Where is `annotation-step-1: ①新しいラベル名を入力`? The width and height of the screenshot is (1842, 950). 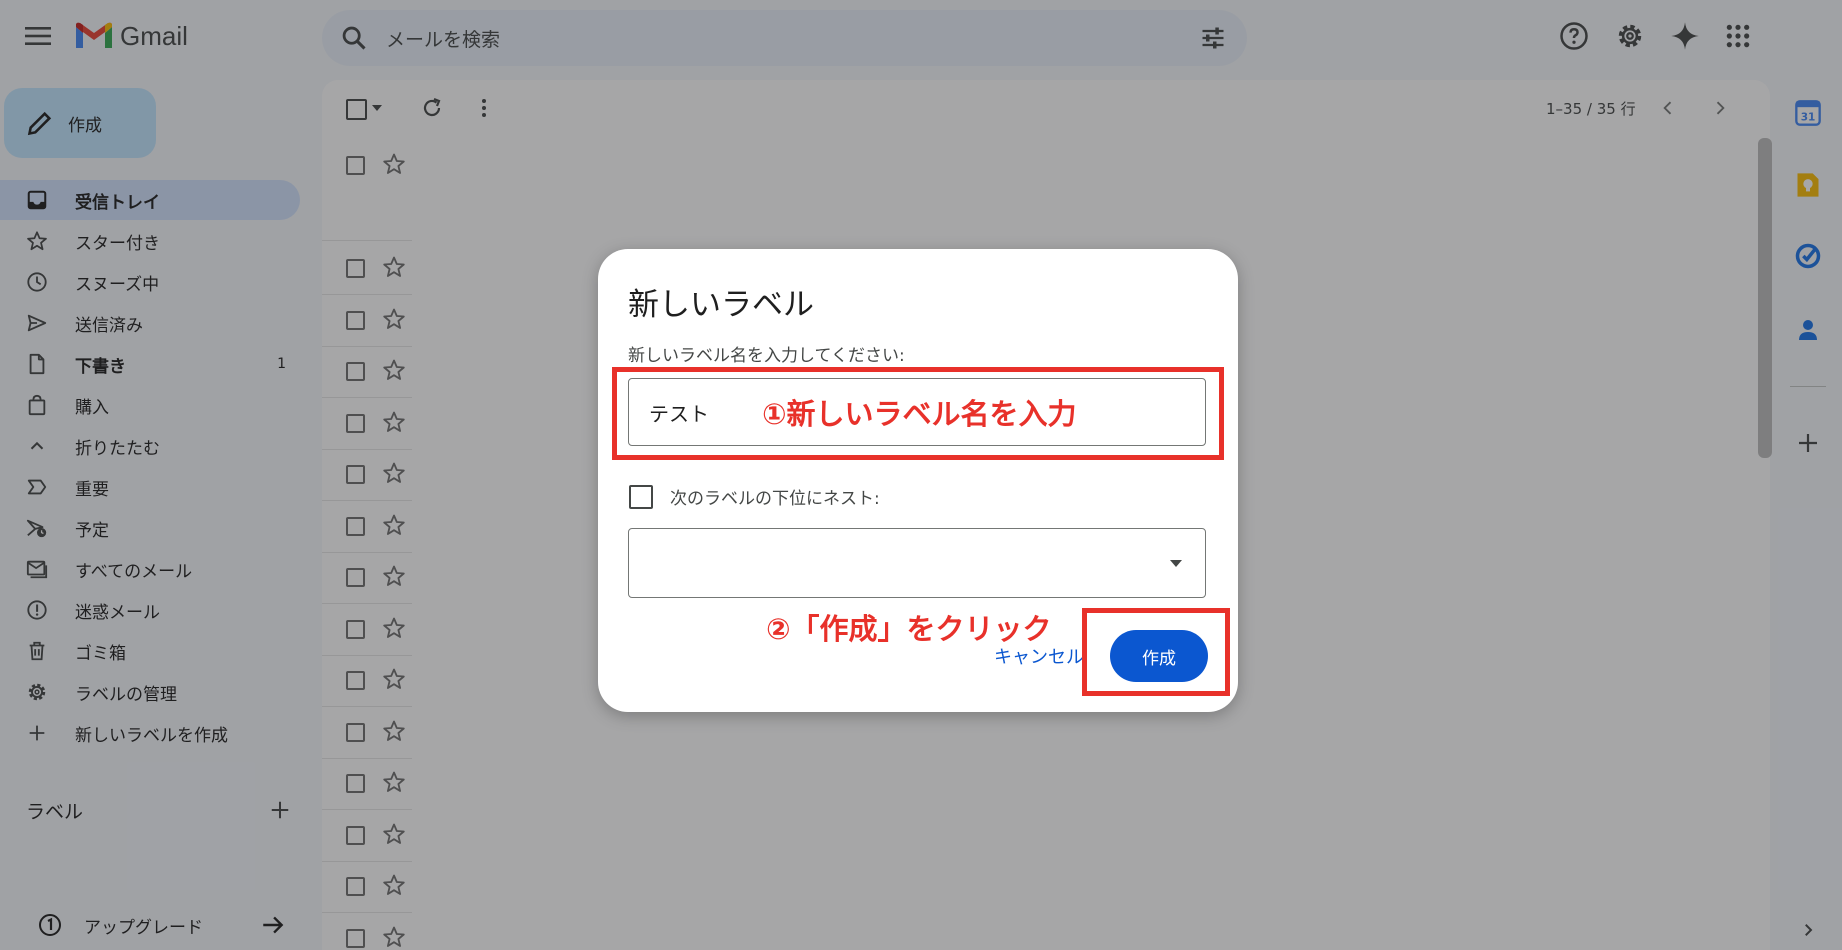
annotation-step-1: ①新しいラベル名を入力 is located at coordinates (919, 414).